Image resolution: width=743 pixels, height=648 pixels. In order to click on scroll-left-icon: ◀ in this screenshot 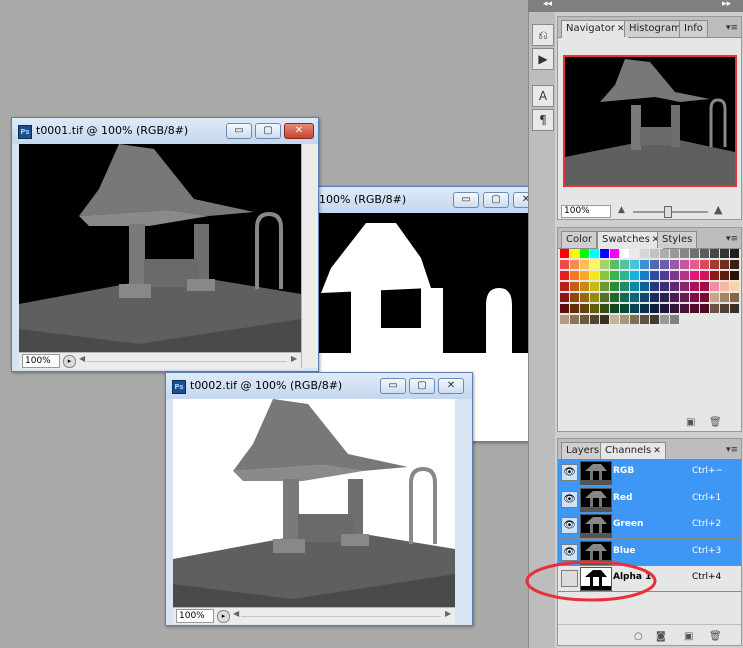, I will do `click(82, 358)`.